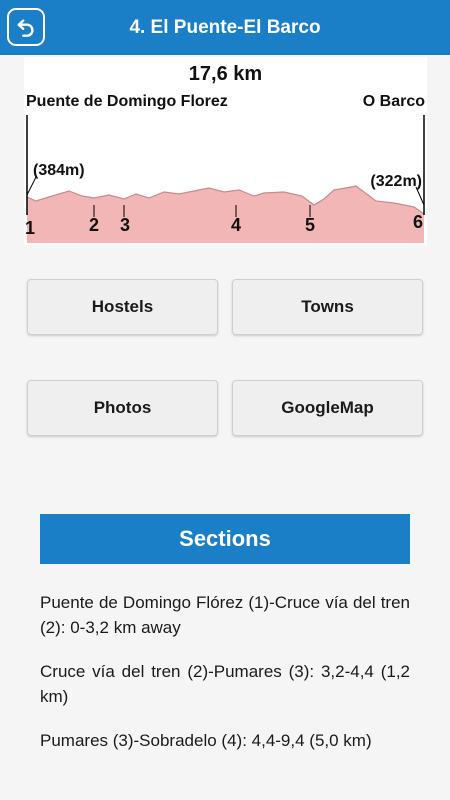  Describe the element at coordinates (225, 74) in the screenshot. I see `distance-label: 17,6 km` at that location.